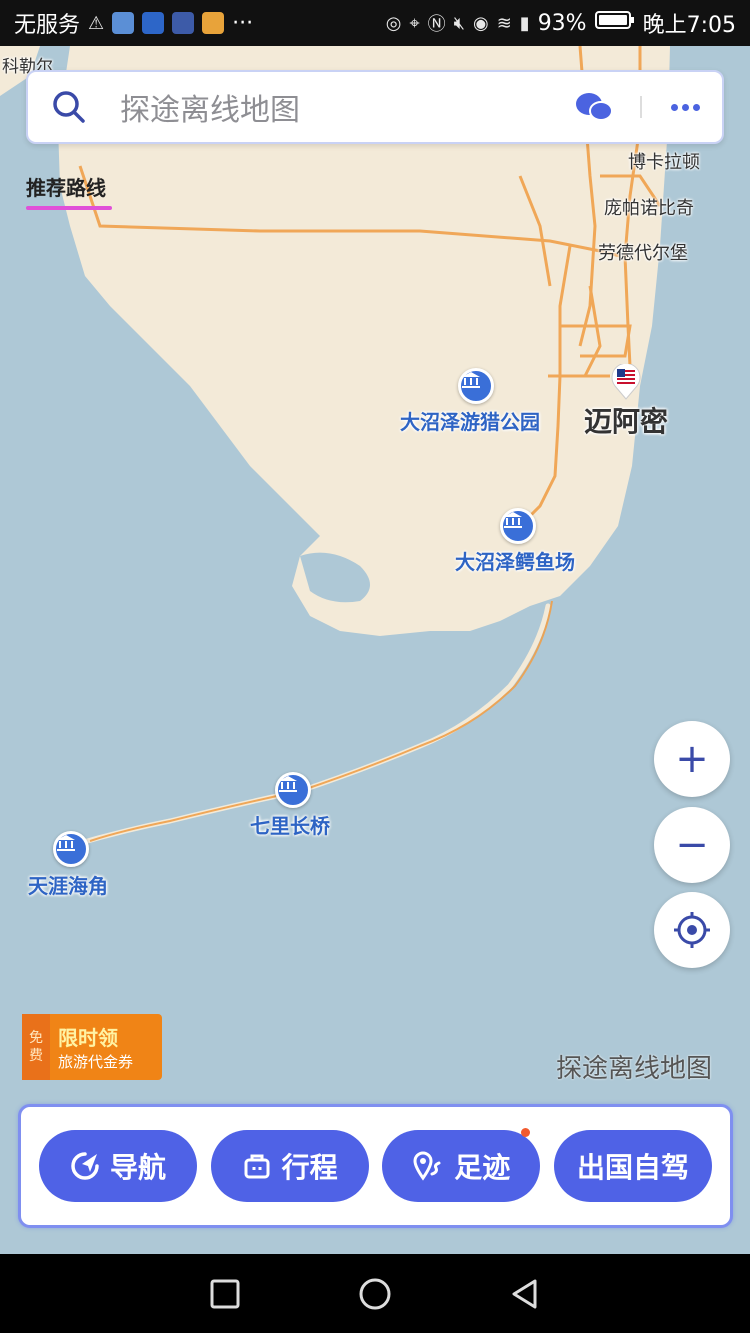  I want to click on navigation-icon, so click(85, 1166).